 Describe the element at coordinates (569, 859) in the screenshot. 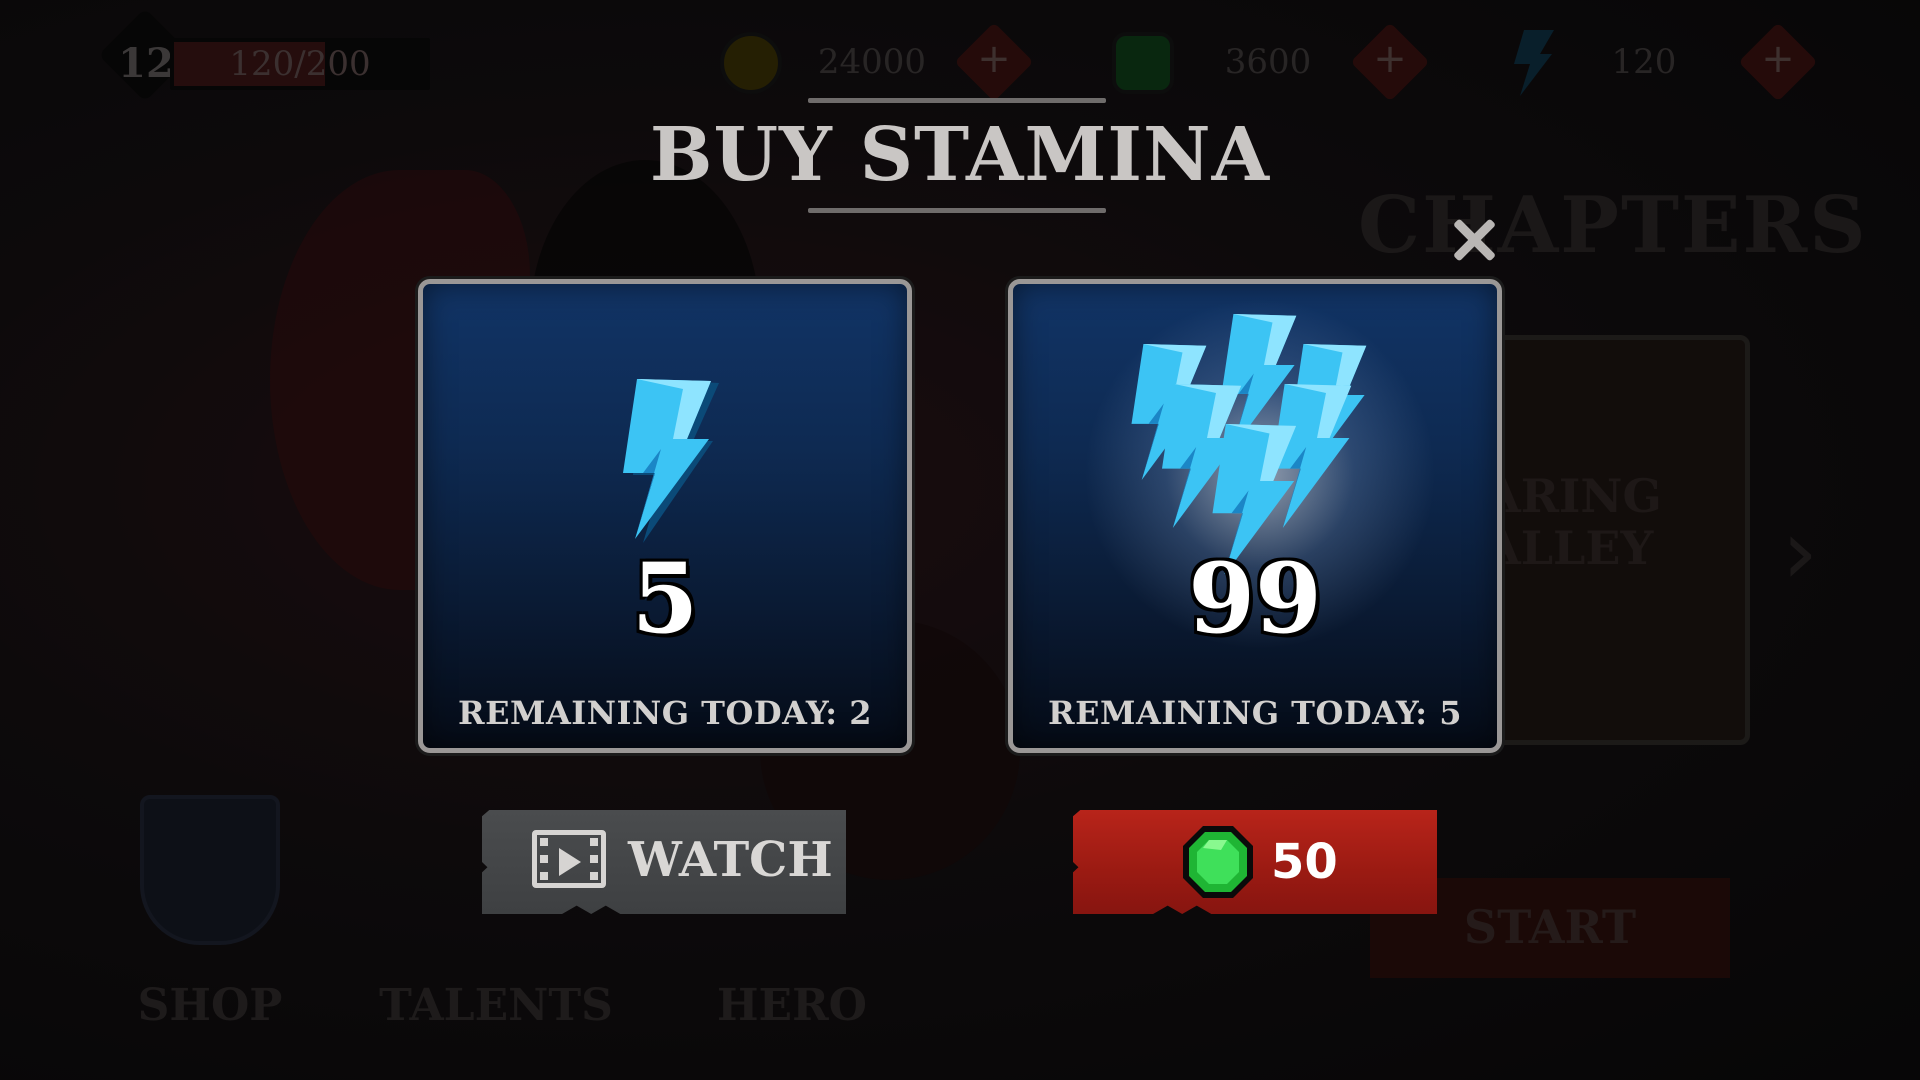

I see `video-film-icon` at that location.